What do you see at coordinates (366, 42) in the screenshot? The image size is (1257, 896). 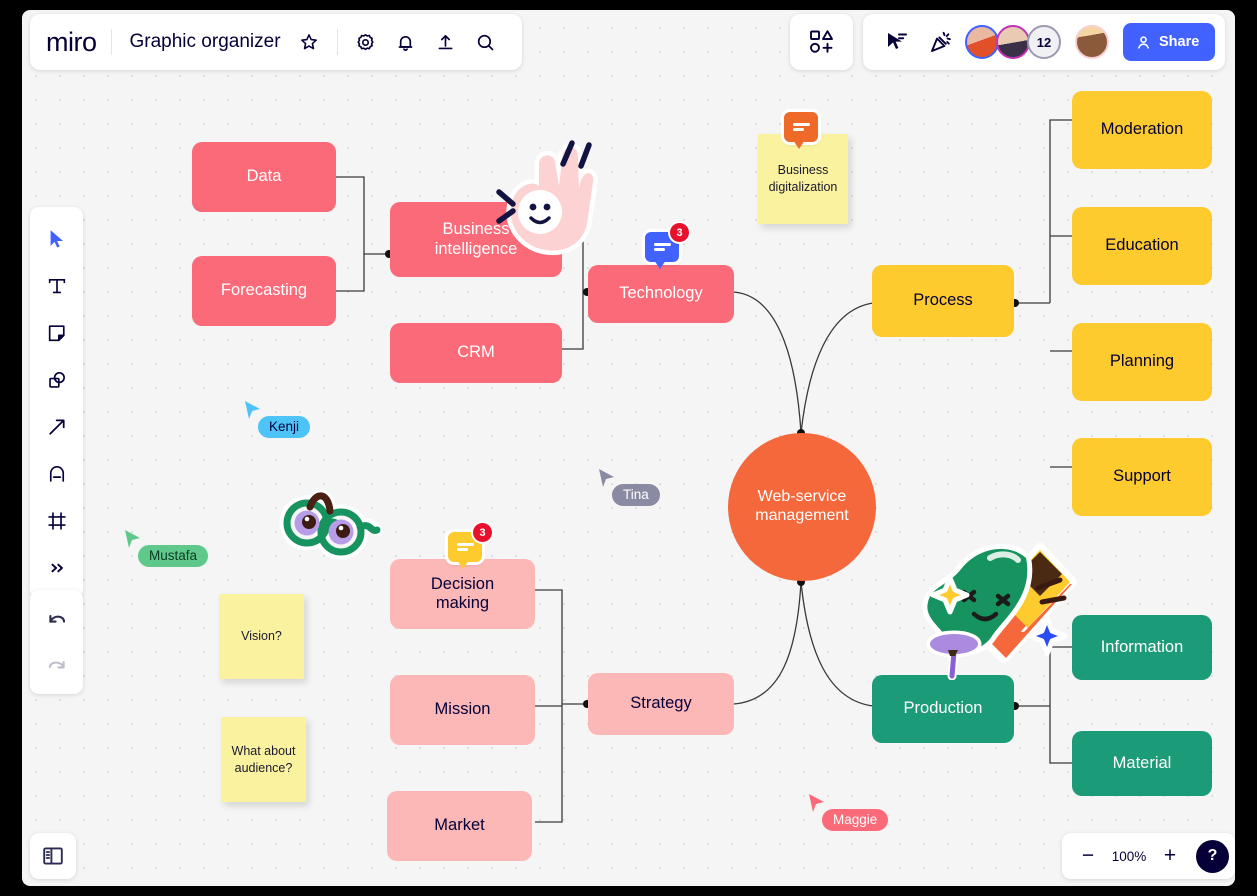 I see `gear-icon` at bounding box center [366, 42].